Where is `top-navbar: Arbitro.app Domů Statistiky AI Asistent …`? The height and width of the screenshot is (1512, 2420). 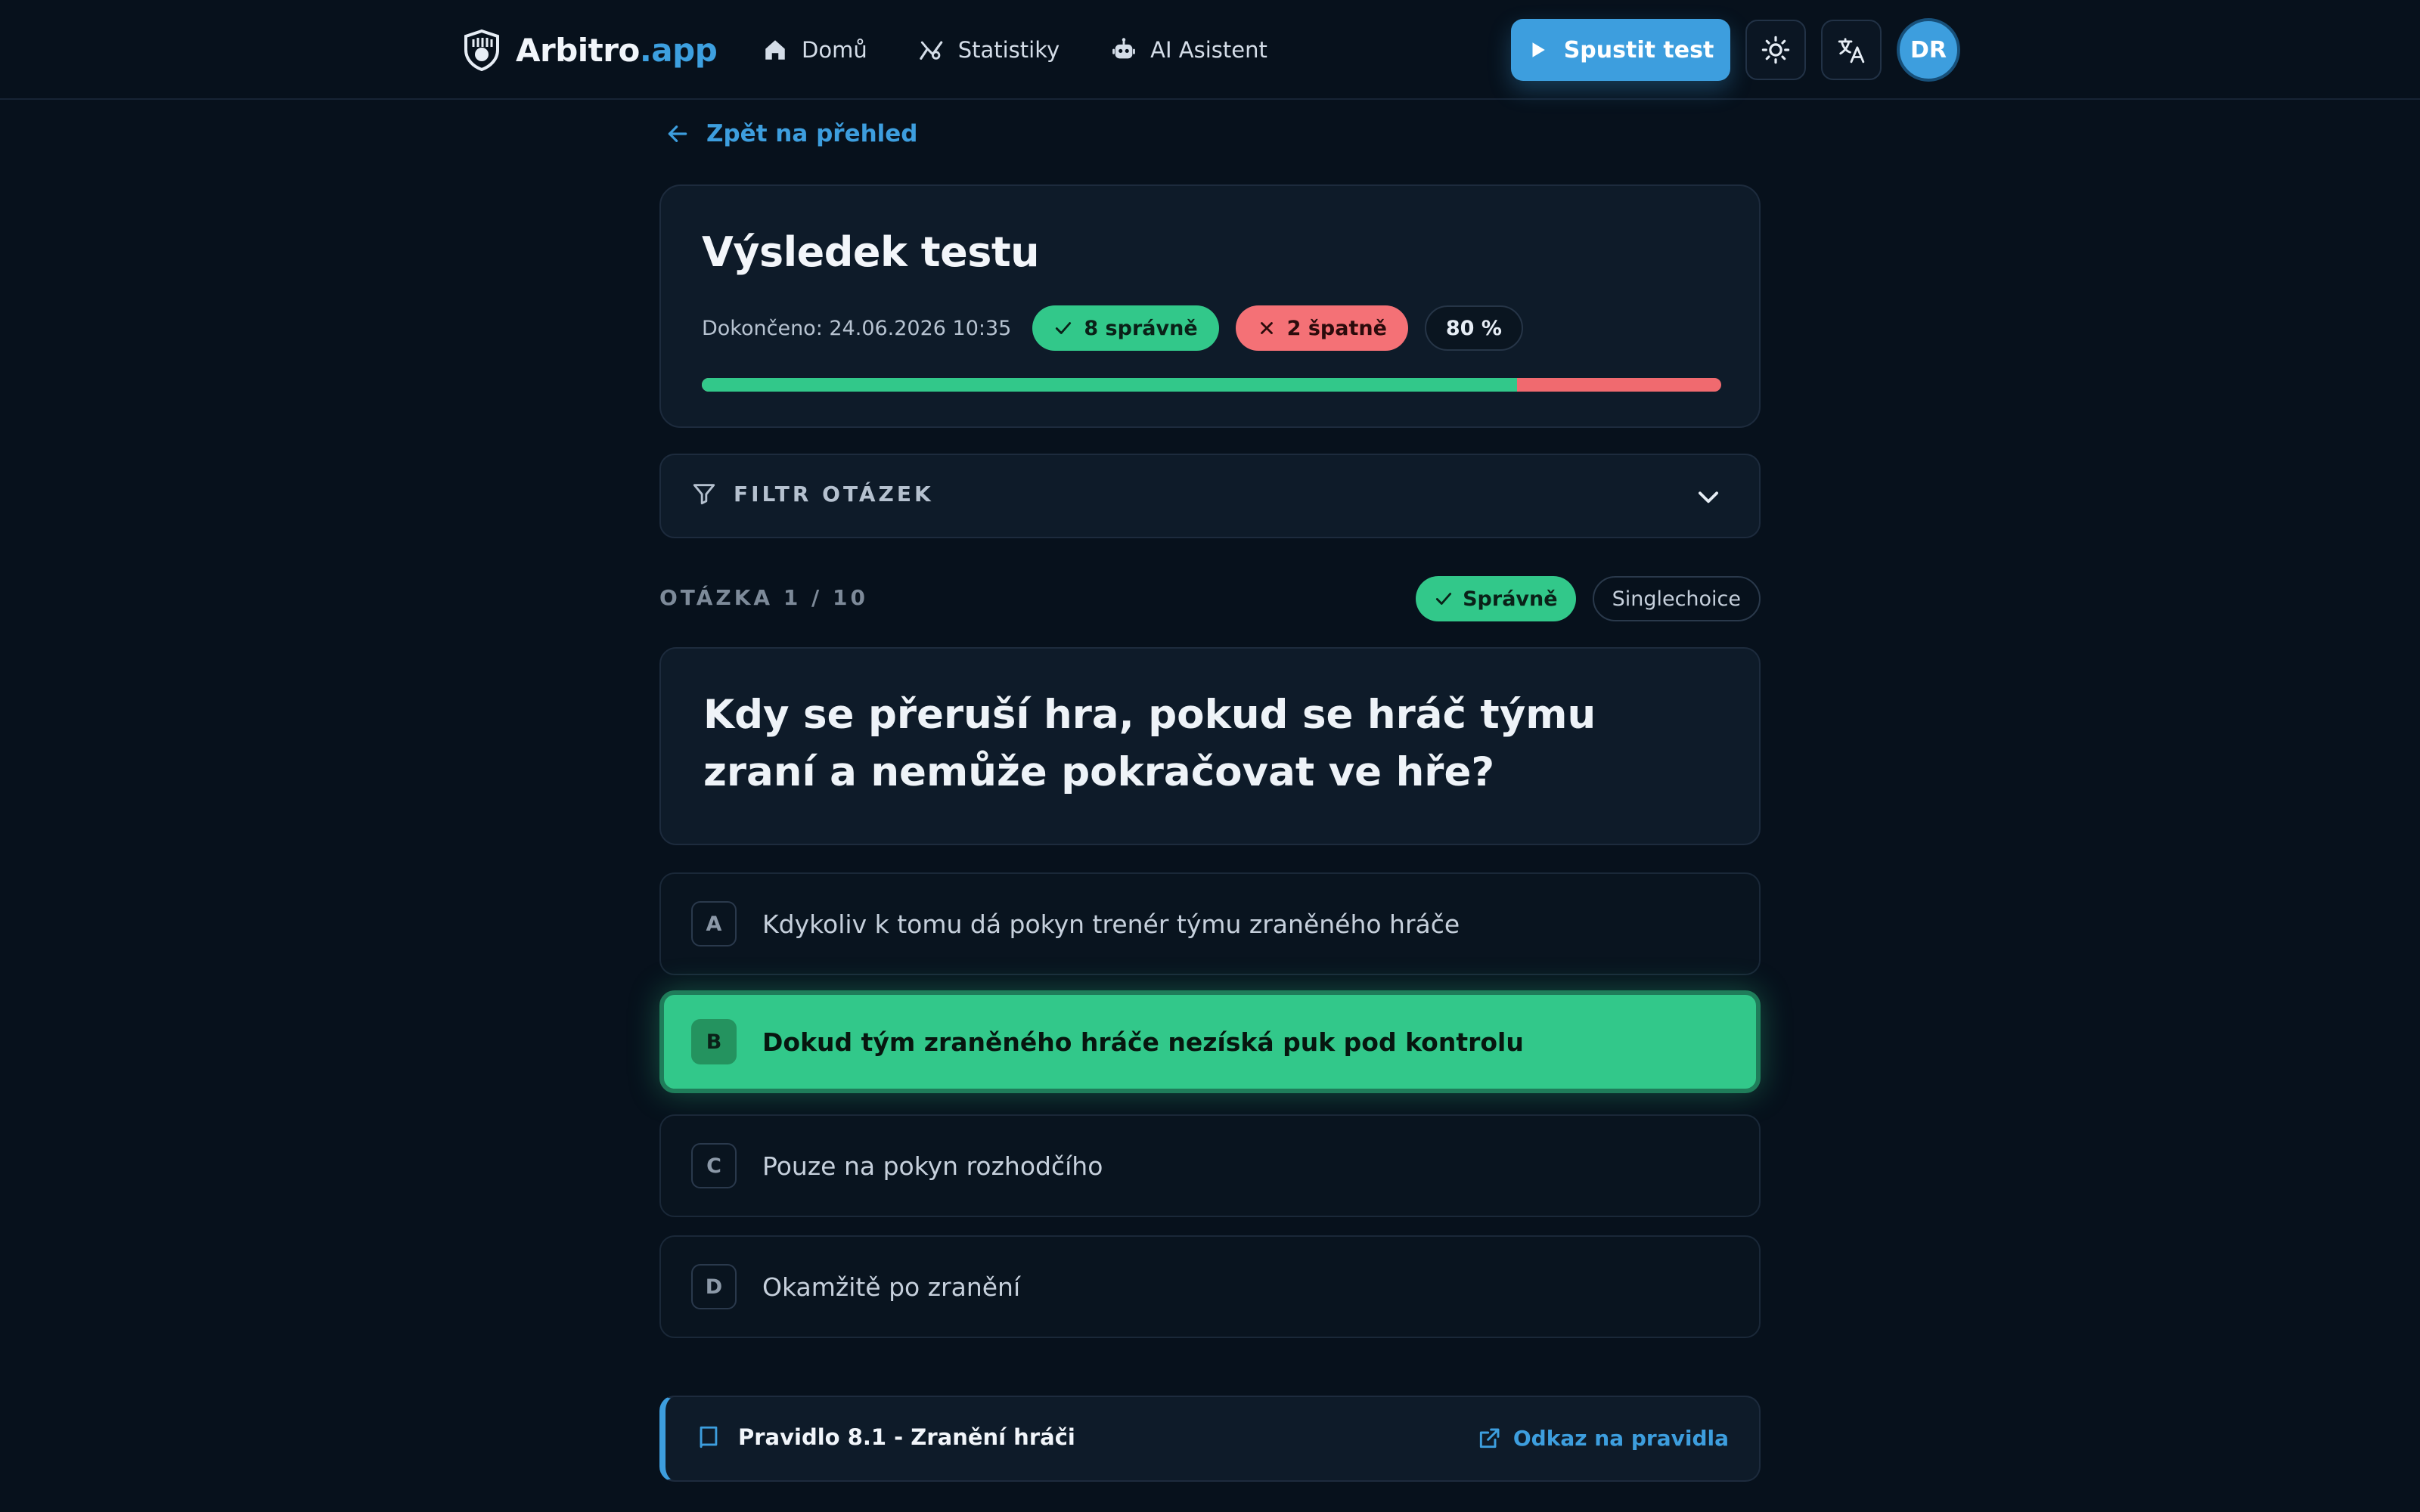 top-navbar: Arbitro.app Domů Statistiky AI Asistent … is located at coordinates (1210, 50).